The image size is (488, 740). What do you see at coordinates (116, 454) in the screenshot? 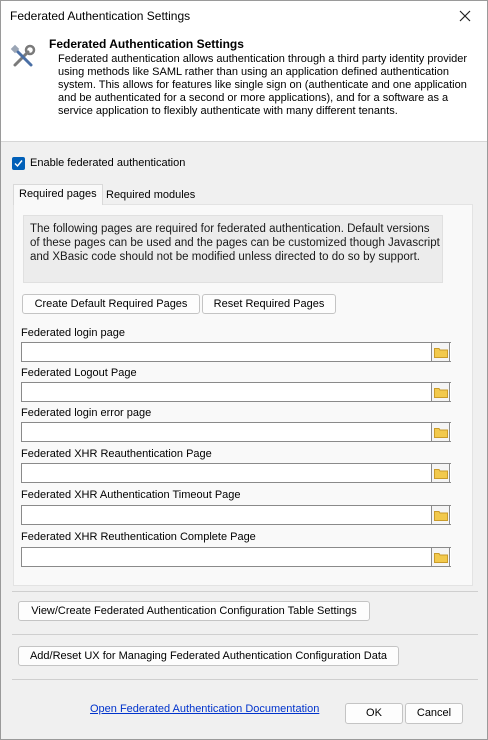
I see `field-label-xhr-reauth: Federated XHR Reauthentication Page` at bounding box center [116, 454].